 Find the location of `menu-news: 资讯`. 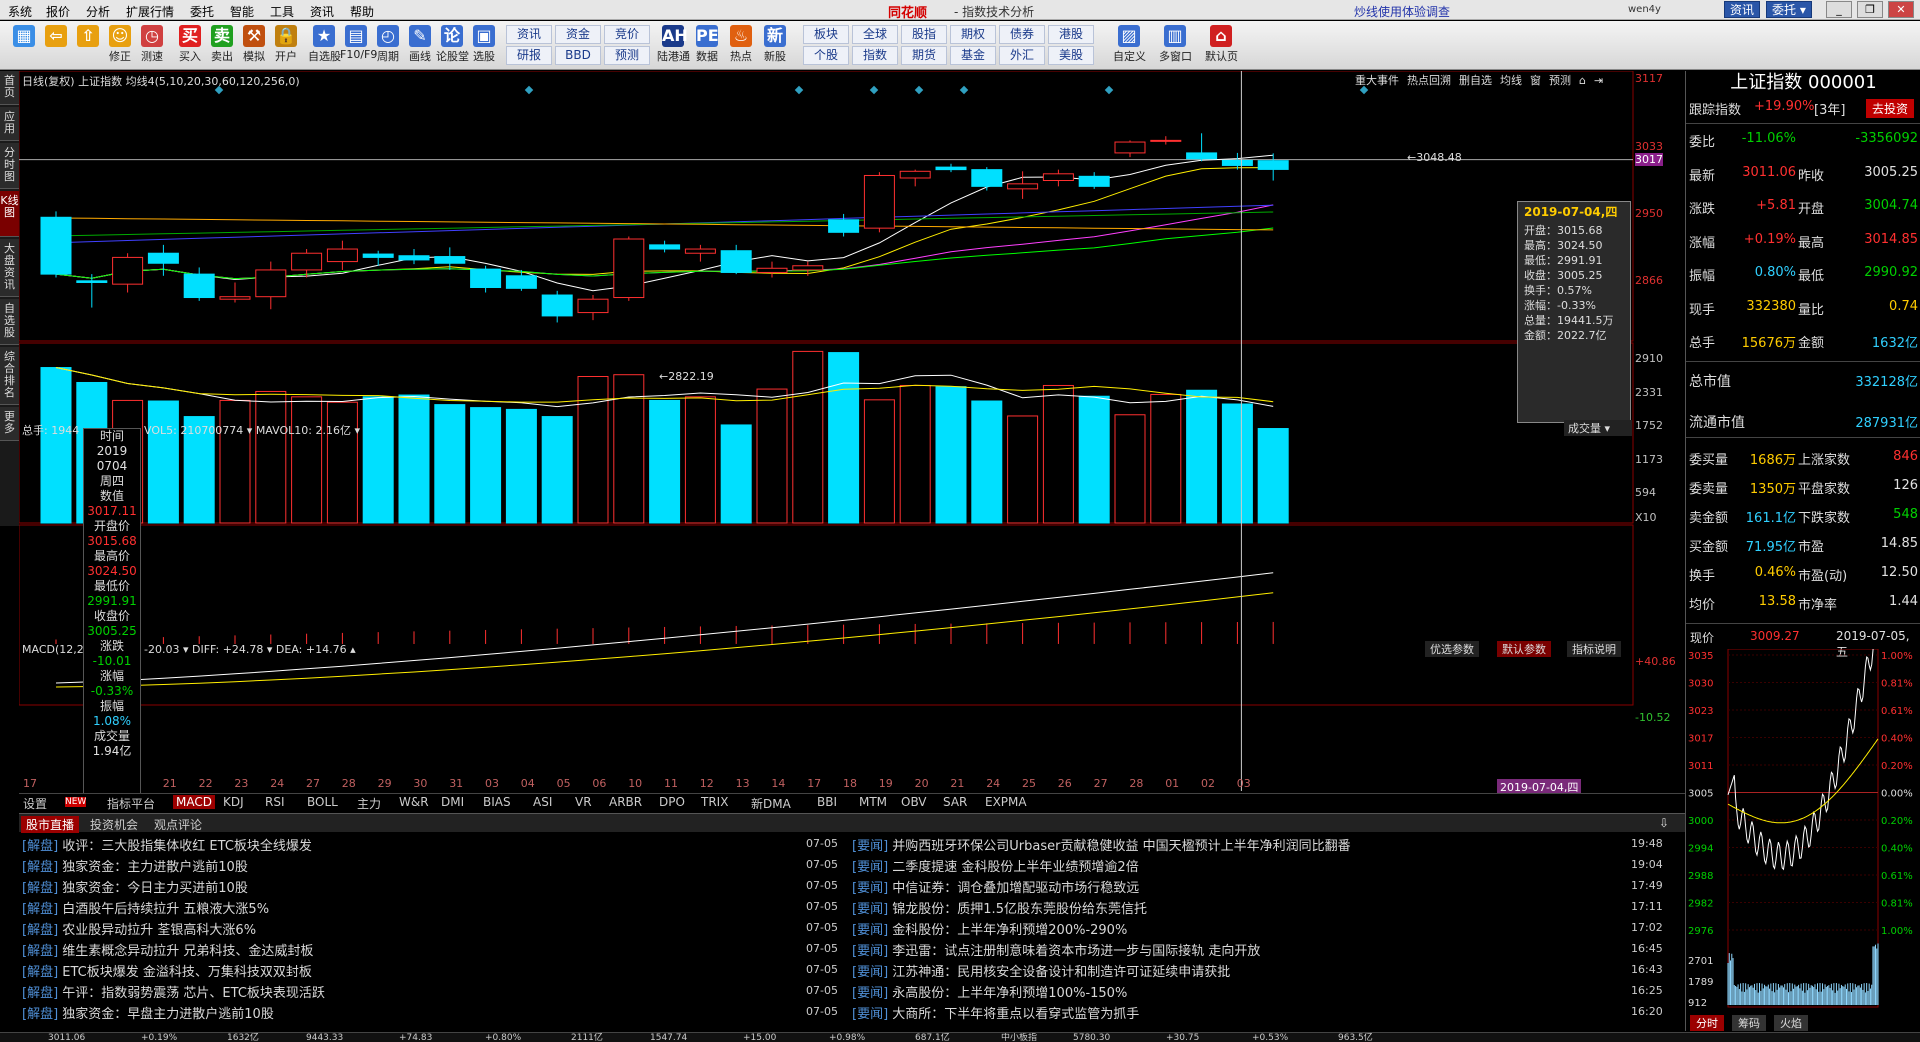

menu-news: 资讯 is located at coordinates (322, 11).